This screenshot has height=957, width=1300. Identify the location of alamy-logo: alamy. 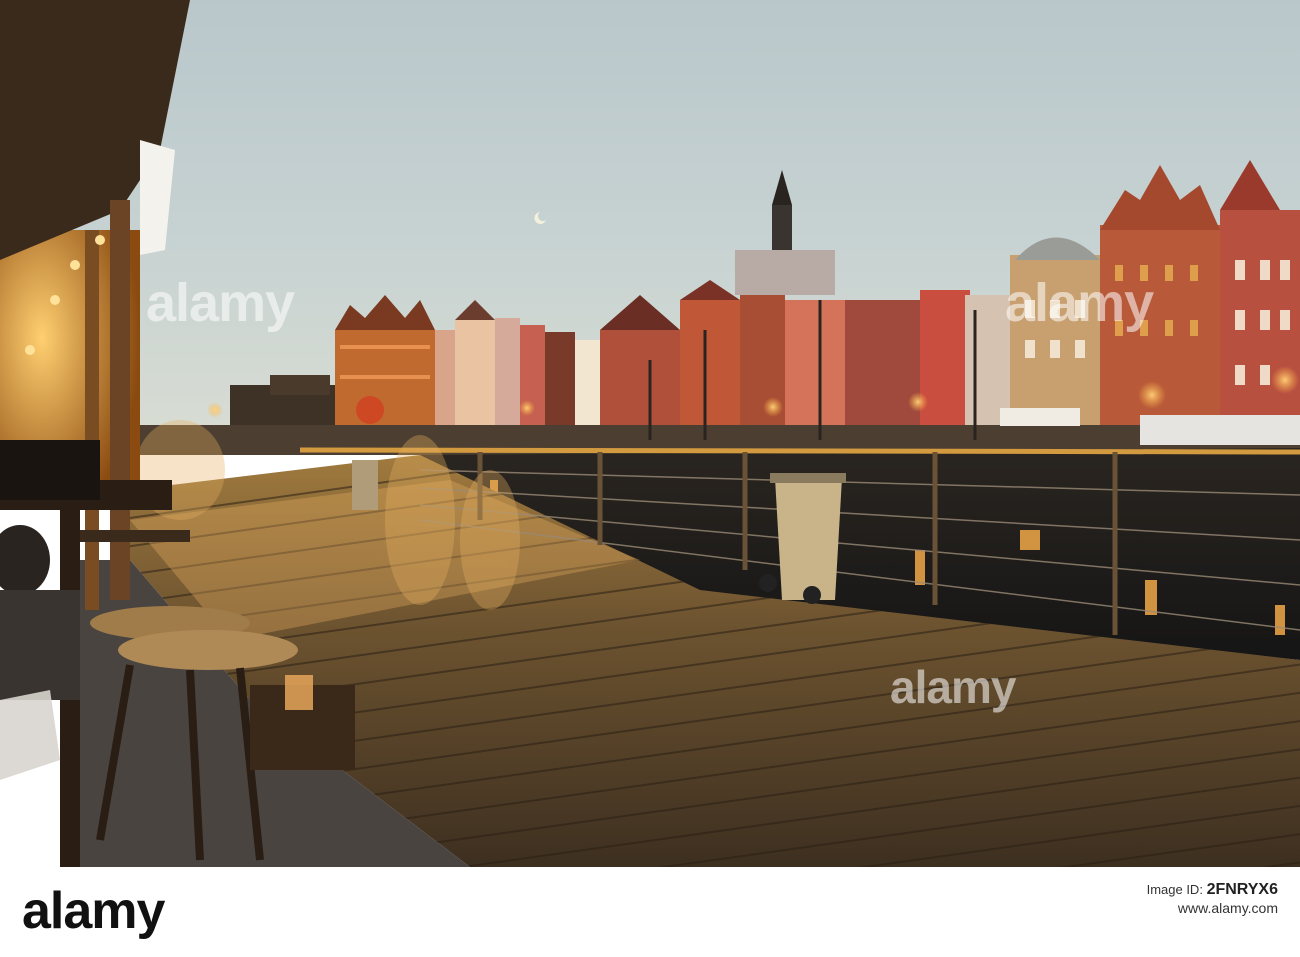
(93, 911).